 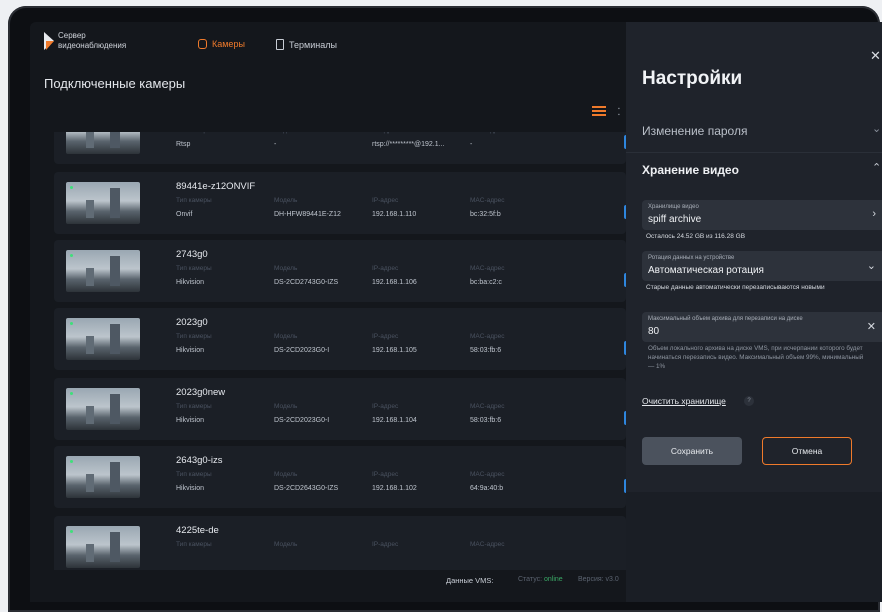 I want to click on cancel-button: Отмена, so click(x=807, y=451).